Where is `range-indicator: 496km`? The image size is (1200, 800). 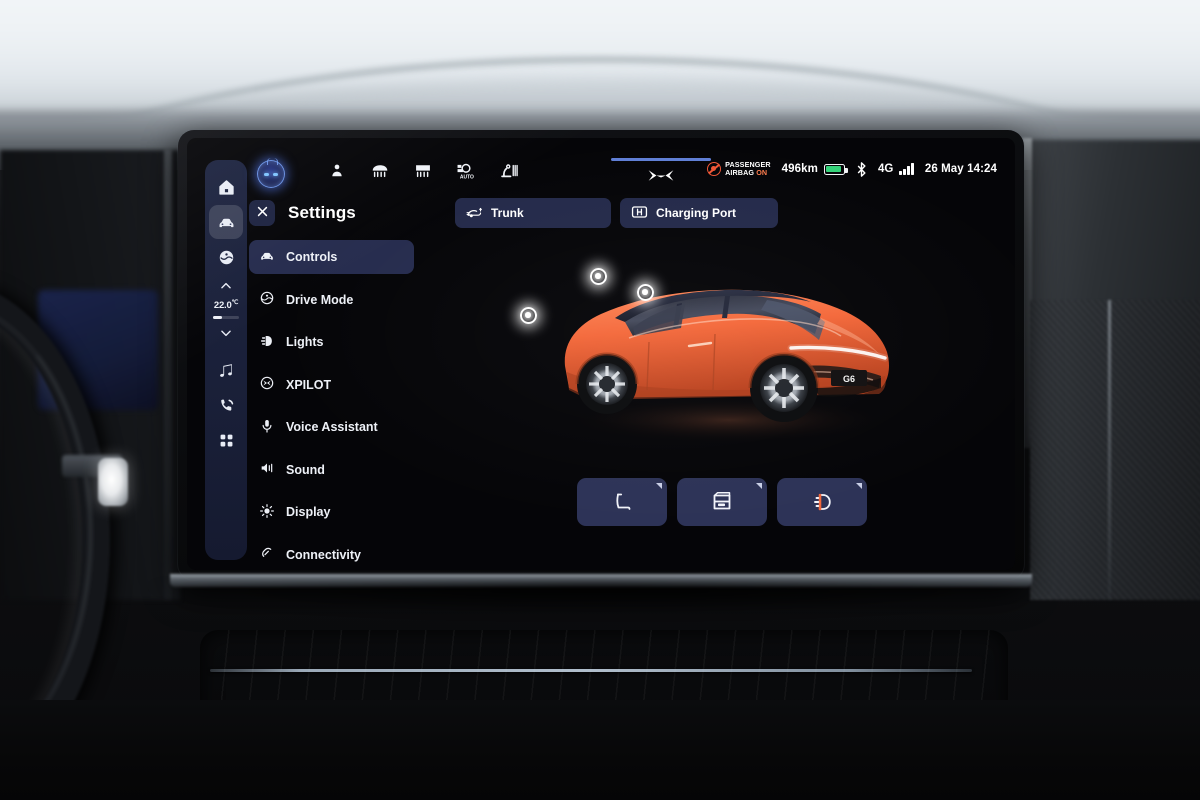 range-indicator: 496km is located at coordinates (814, 169).